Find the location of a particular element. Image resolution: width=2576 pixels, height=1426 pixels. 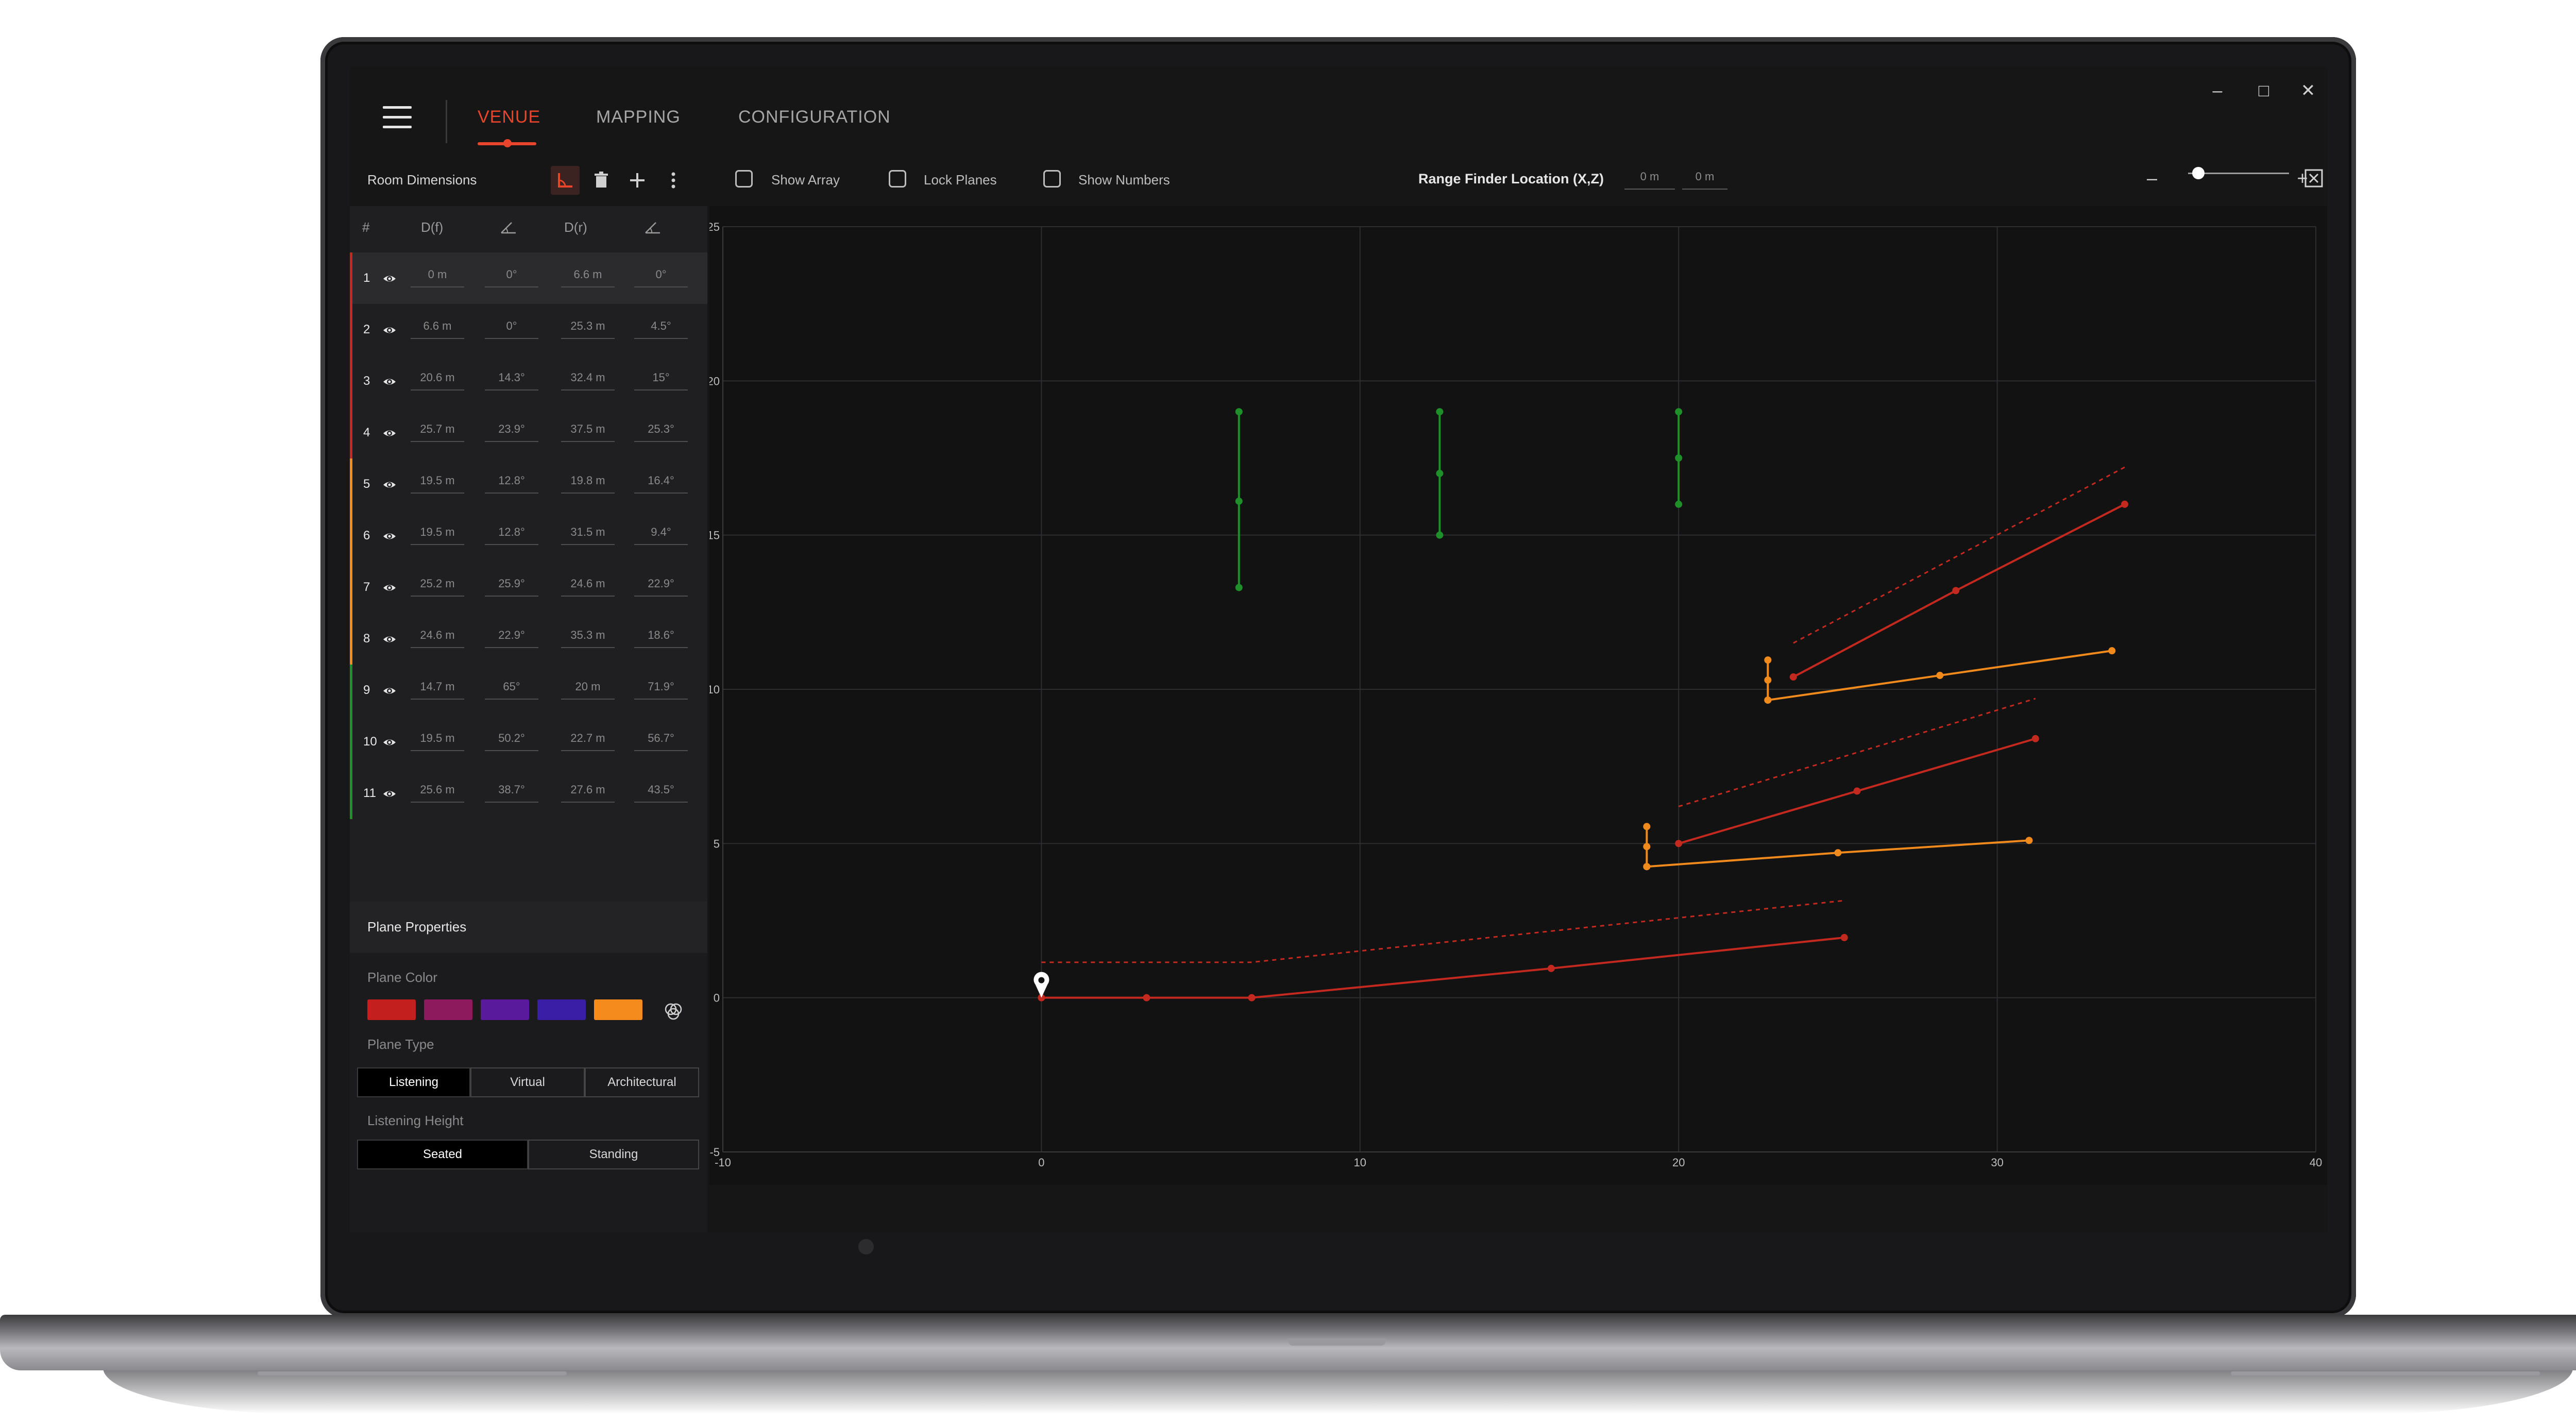

distance-rear-field: 31.5 m is located at coordinates (588, 532).